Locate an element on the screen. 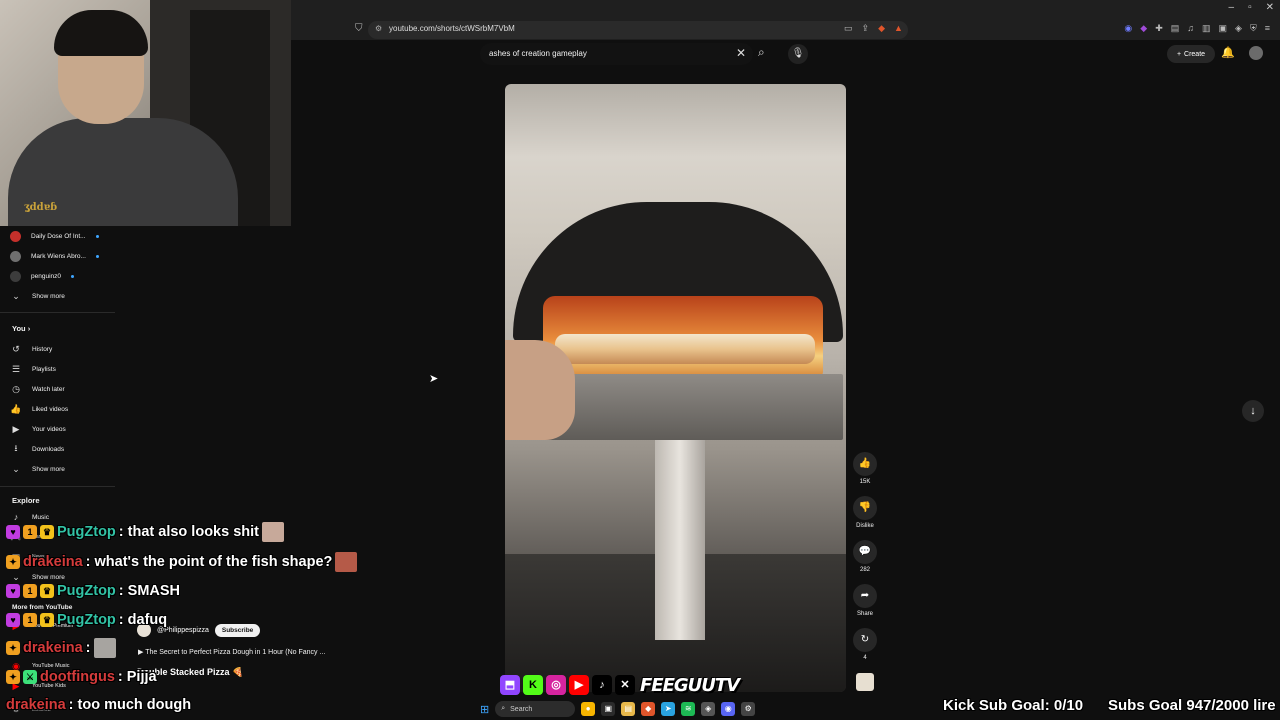 The image size is (1280, 720). you-section-header: You › is located at coordinates (21, 328).